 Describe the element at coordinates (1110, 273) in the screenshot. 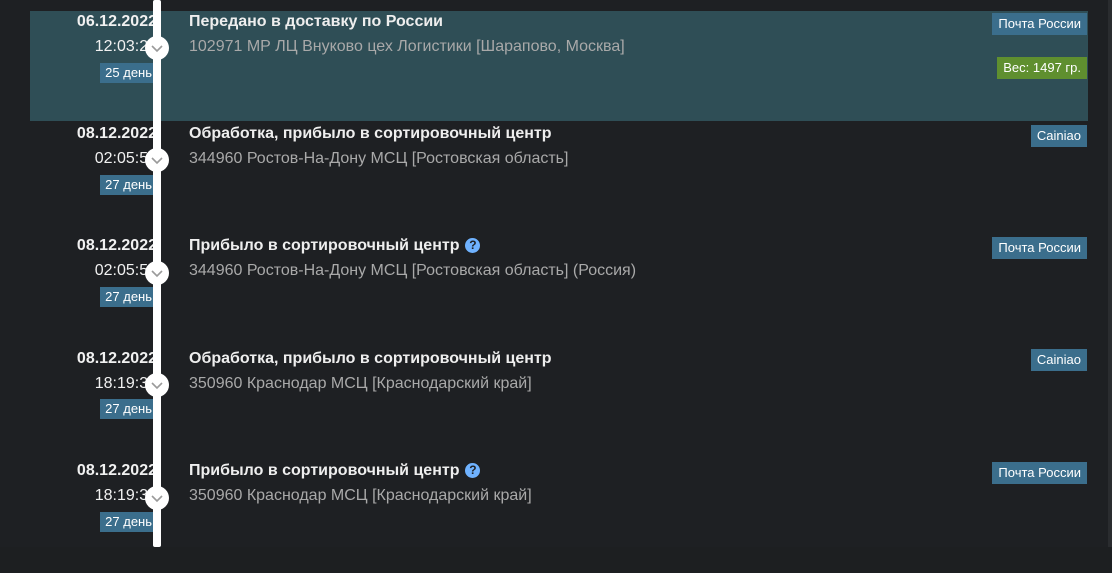

I see `scrollbar-edge` at that location.